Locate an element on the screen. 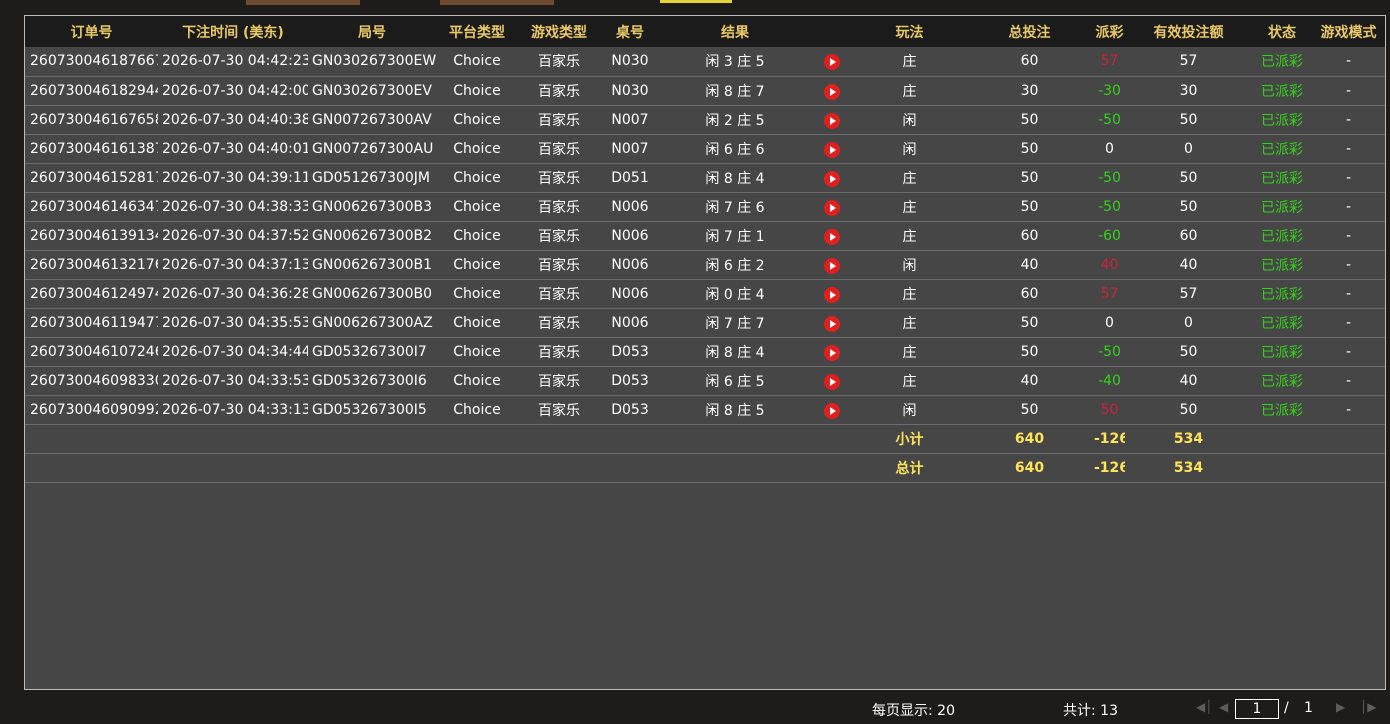 Image resolution: width=1390 pixels, height=724 pixels. result-cell: 闲 7 庄 7 is located at coordinates (735, 323).